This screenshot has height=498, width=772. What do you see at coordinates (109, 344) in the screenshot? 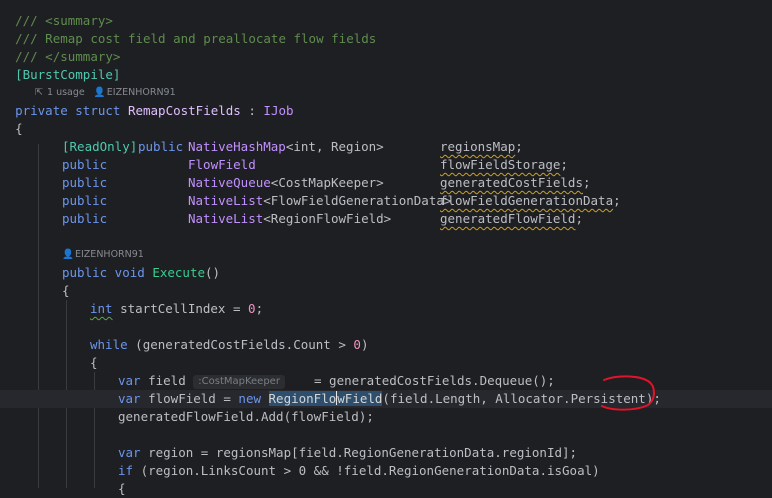
I see `keyword: while` at bounding box center [109, 344].